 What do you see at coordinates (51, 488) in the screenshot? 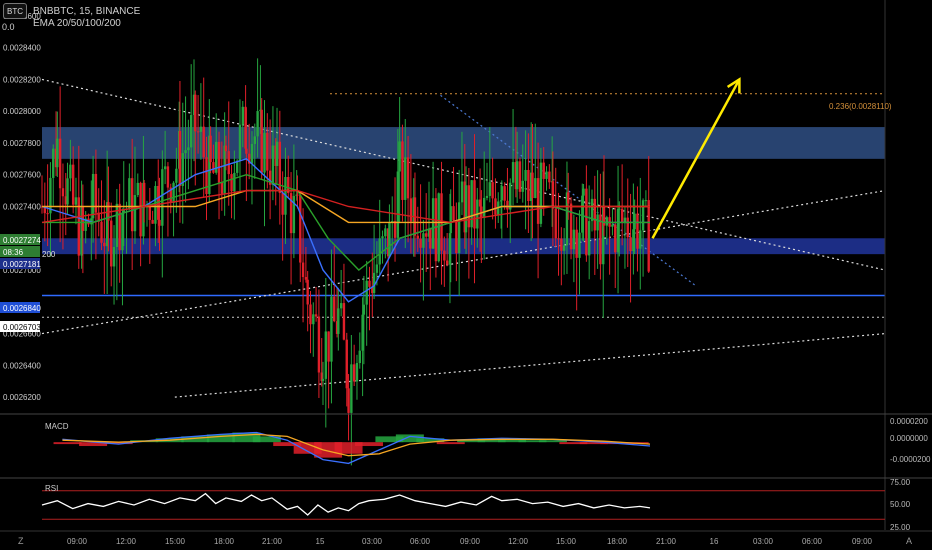
I see `rsi-label: RSI` at bounding box center [51, 488].